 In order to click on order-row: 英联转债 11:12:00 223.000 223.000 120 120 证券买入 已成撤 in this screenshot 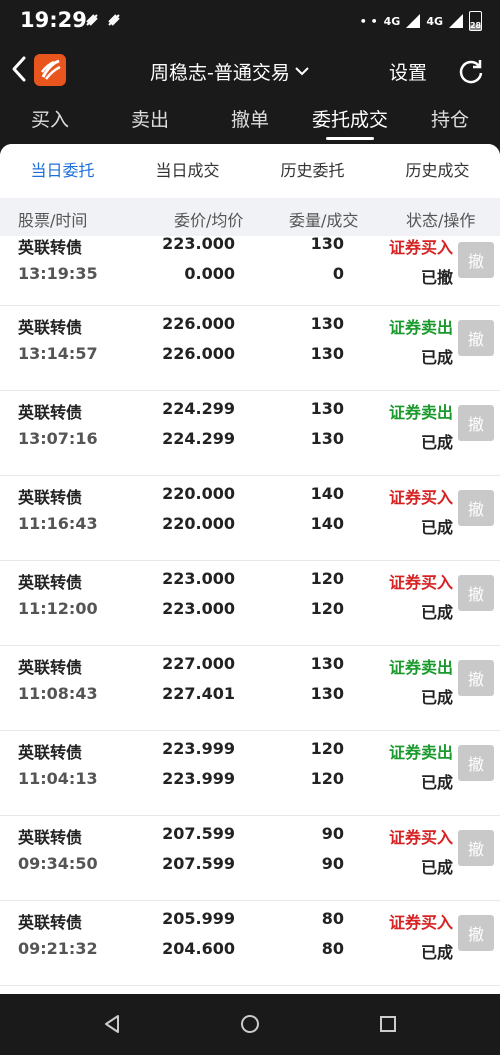, I will do `click(250, 603)`.